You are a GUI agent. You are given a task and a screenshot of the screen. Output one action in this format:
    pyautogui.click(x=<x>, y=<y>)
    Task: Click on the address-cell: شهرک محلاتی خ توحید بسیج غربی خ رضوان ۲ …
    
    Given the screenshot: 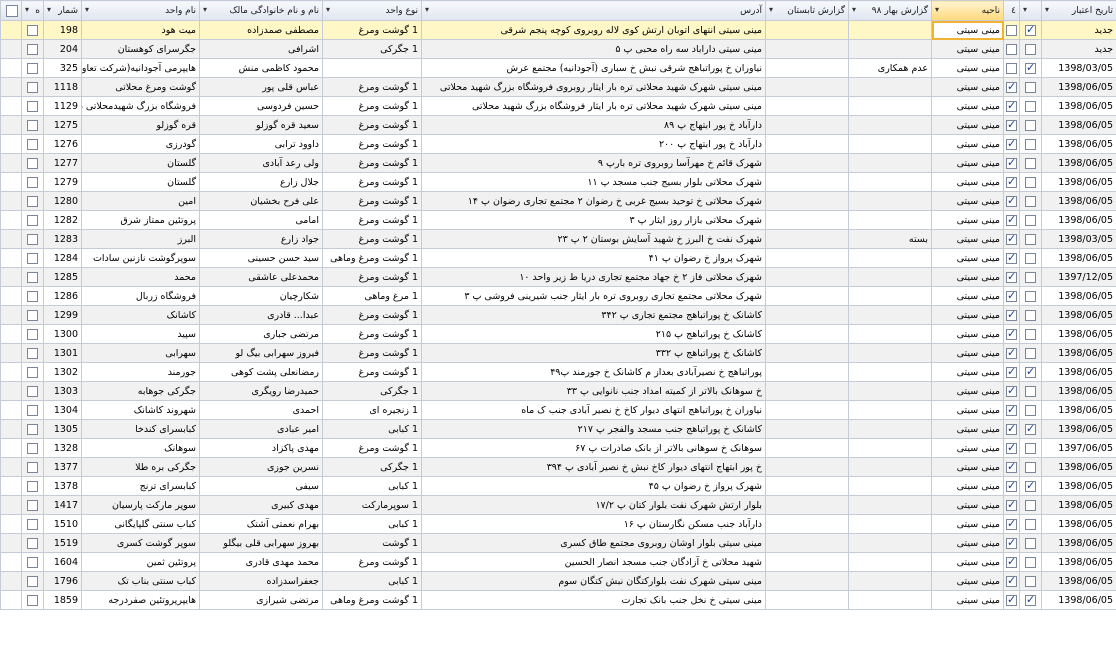 What is the action you would take?
    pyautogui.click(x=593, y=201)
    